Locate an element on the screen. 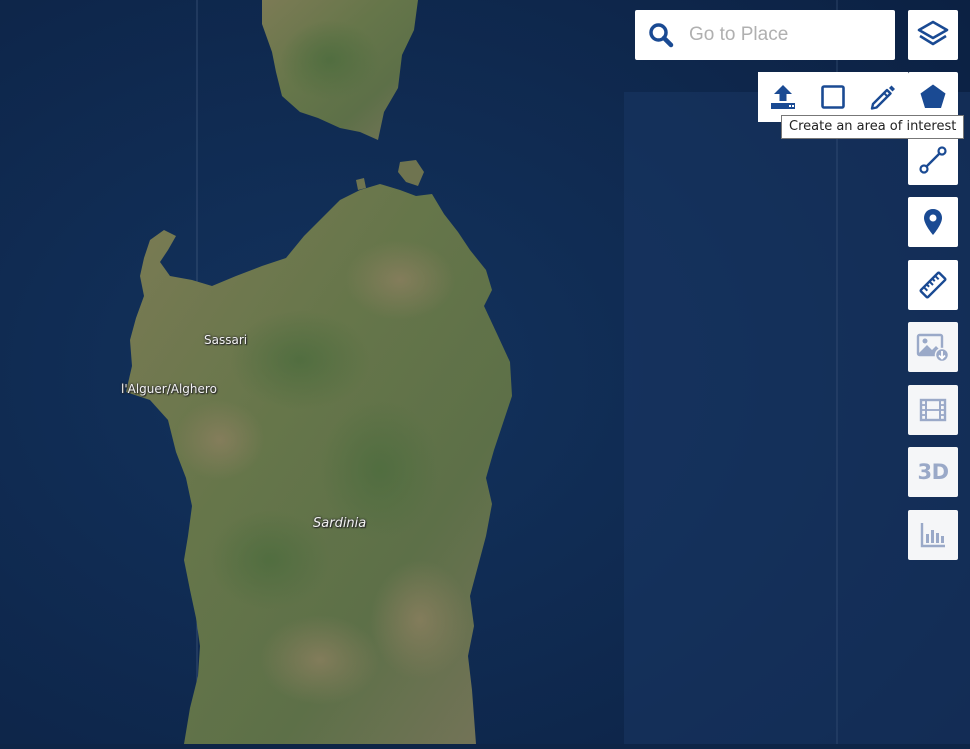 Image resolution: width=970 pixels, height=749 pixels. statistics-button is located at coordinates (933, 535).